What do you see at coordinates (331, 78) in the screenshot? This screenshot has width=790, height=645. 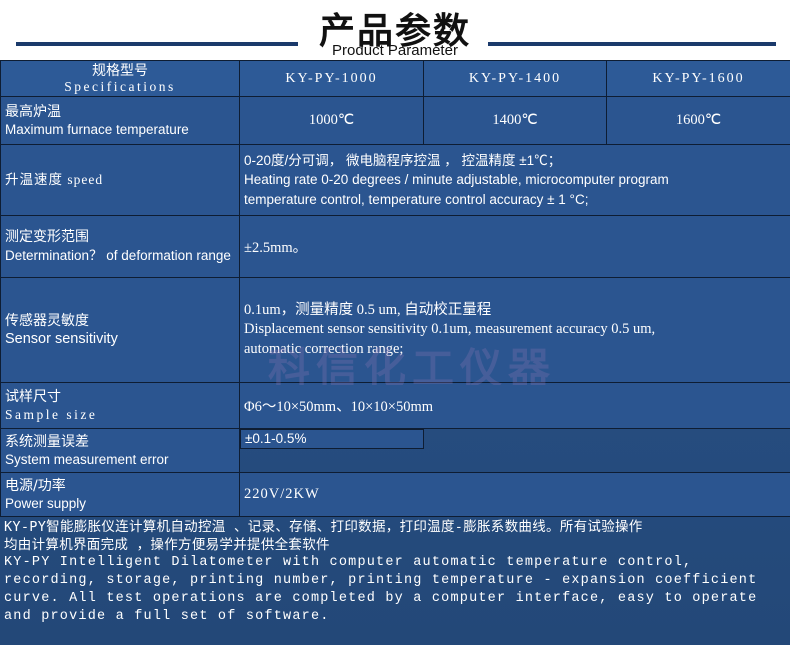 I see `model-1000: KY-PY-1000` at bounding box center [331, 78].